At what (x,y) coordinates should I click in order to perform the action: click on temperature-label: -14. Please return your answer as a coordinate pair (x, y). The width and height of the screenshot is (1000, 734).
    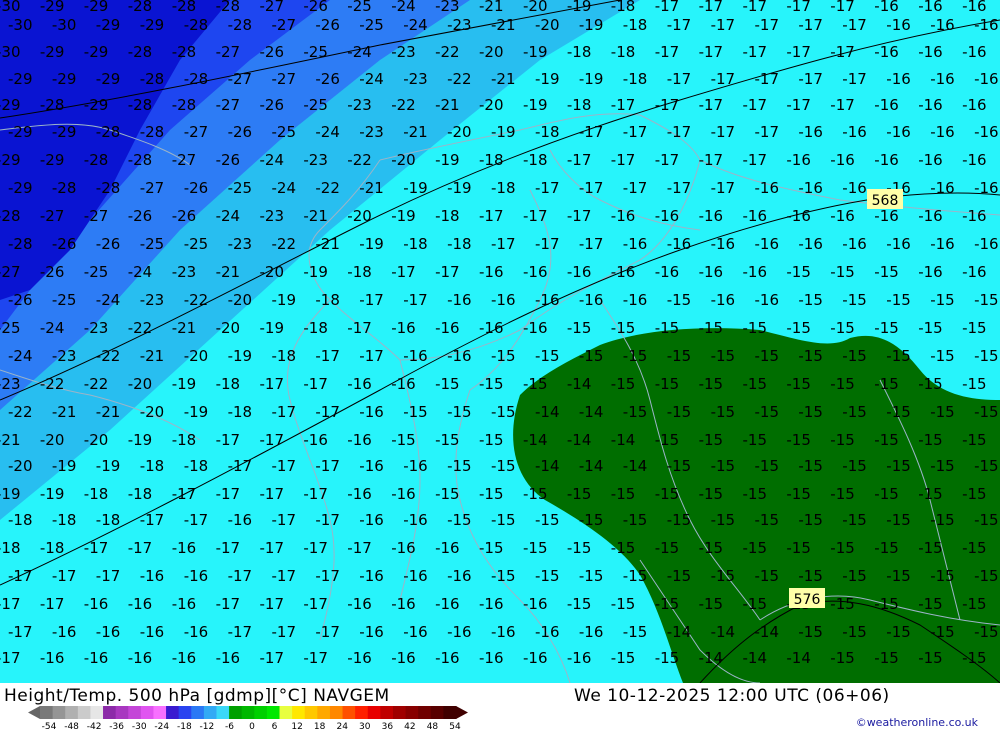
    Looking at the image, I should click on (755, 658).